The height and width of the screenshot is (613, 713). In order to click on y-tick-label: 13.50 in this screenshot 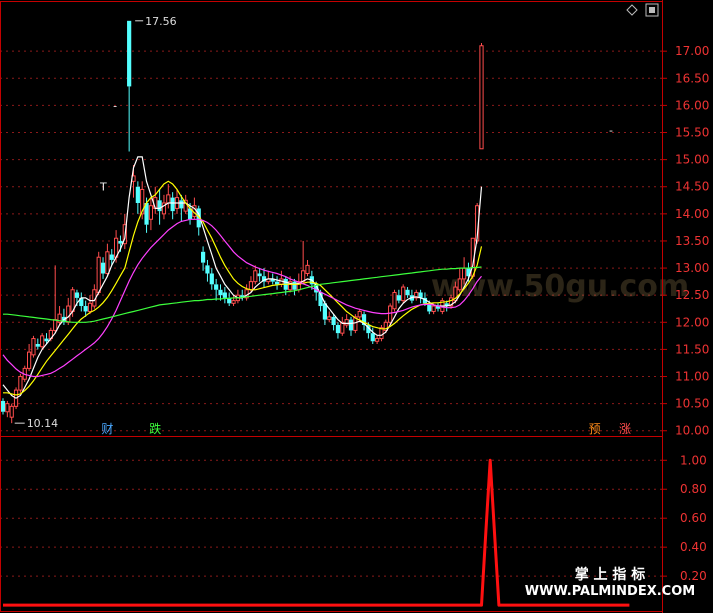, I will do `click(692, 241)`.